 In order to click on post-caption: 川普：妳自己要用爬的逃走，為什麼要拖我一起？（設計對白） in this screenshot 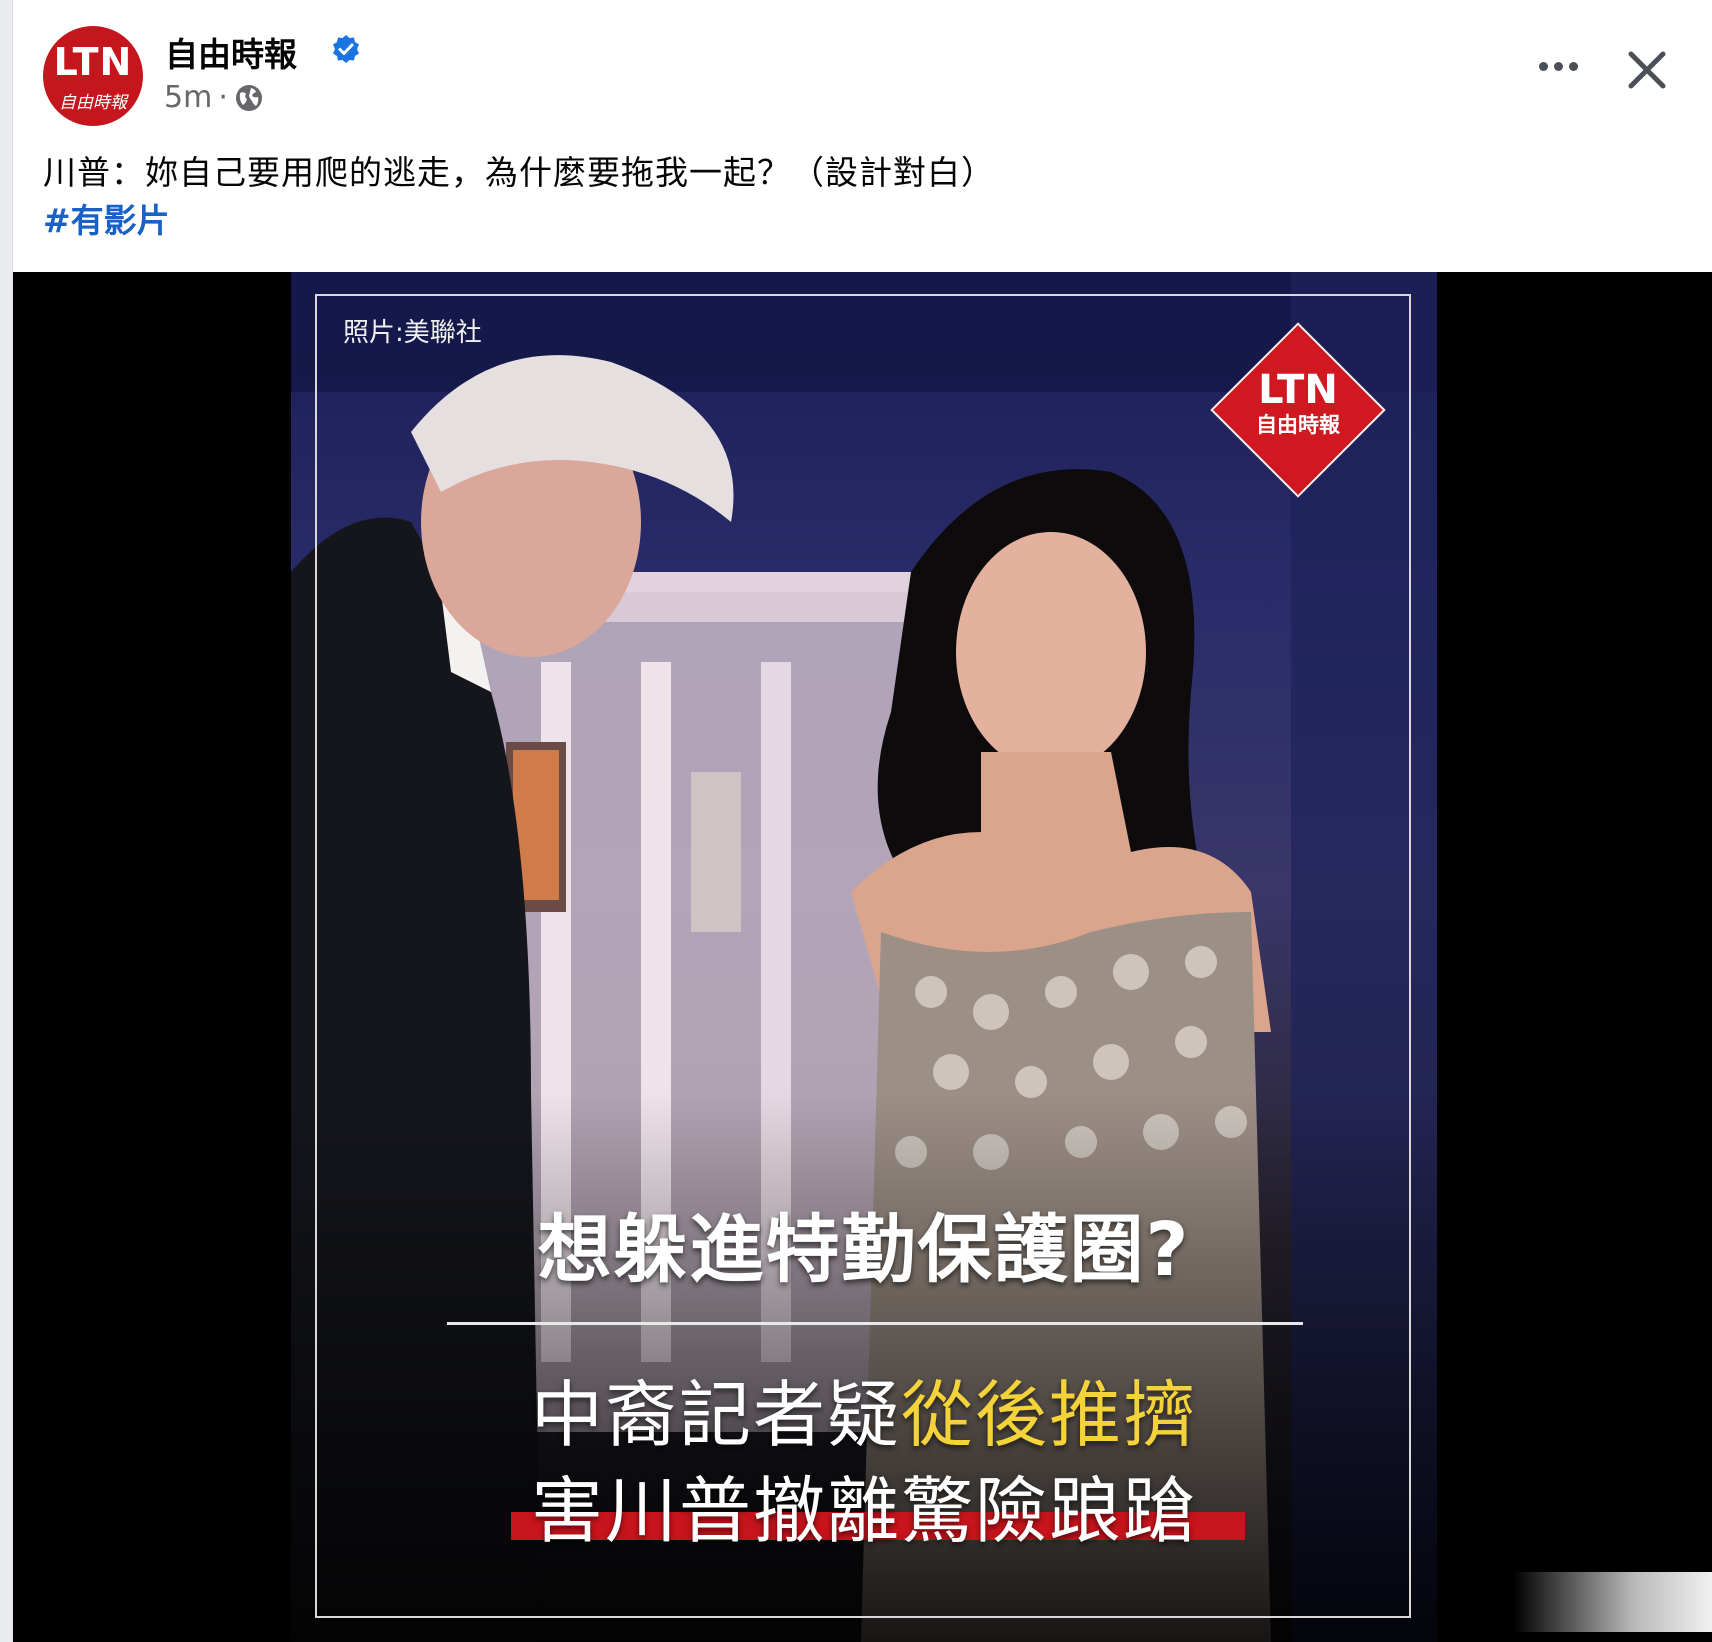, I will do `click(519, 172)`.